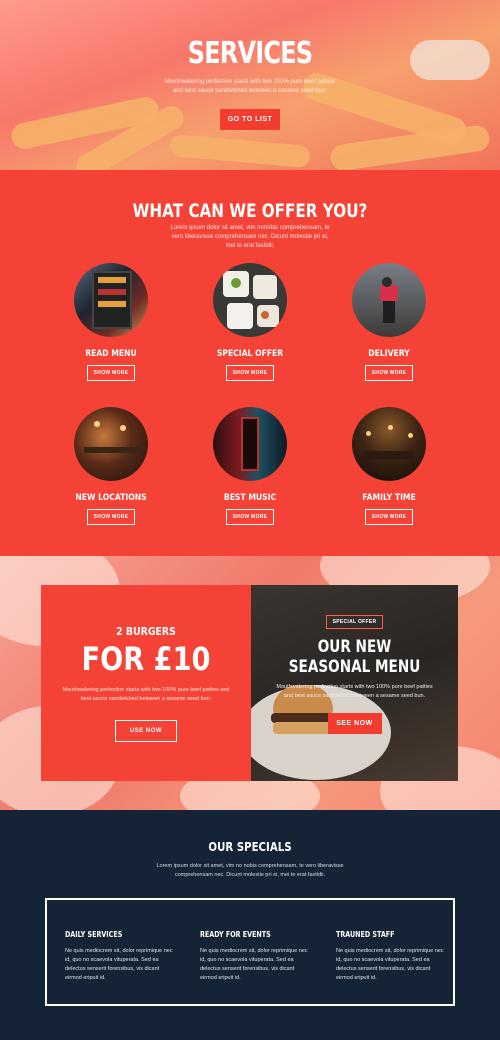 The image size is (500, 1040). I want to click on specials-title: OUR SPECIALS, so click(250, 847).